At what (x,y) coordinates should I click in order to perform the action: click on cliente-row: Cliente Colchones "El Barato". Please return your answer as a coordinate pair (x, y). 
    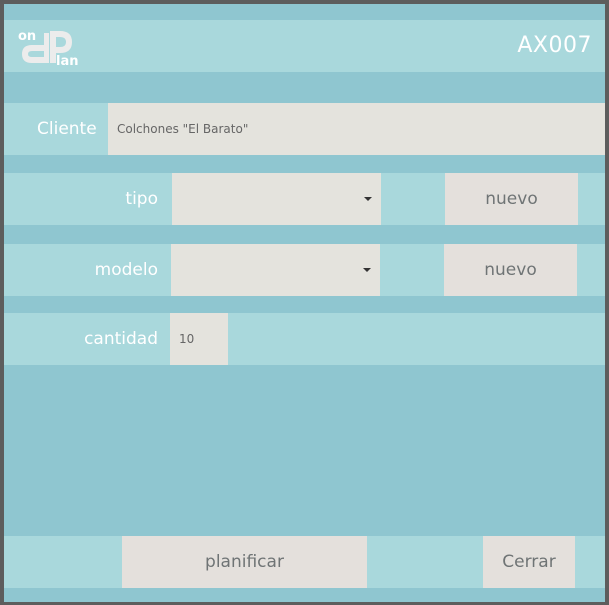
    Looking at the image, I should click on (304, 129).